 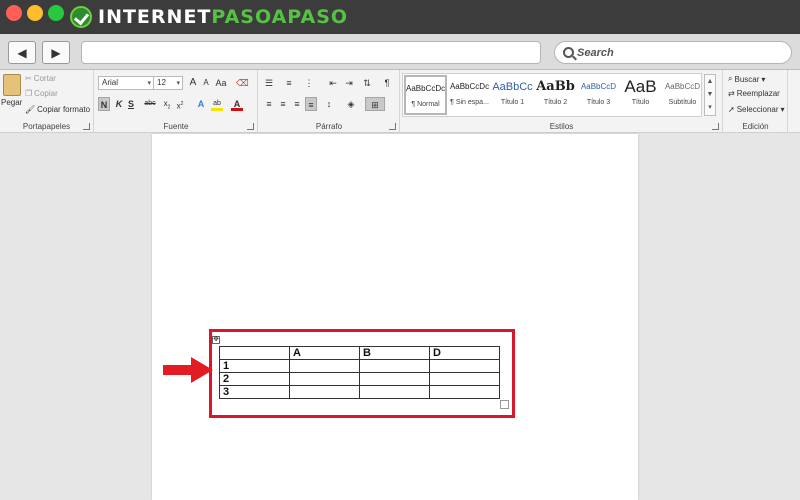 I want to click on style-subtitle: AaBbCcD Subtítulo, so click(x=682, y=95).